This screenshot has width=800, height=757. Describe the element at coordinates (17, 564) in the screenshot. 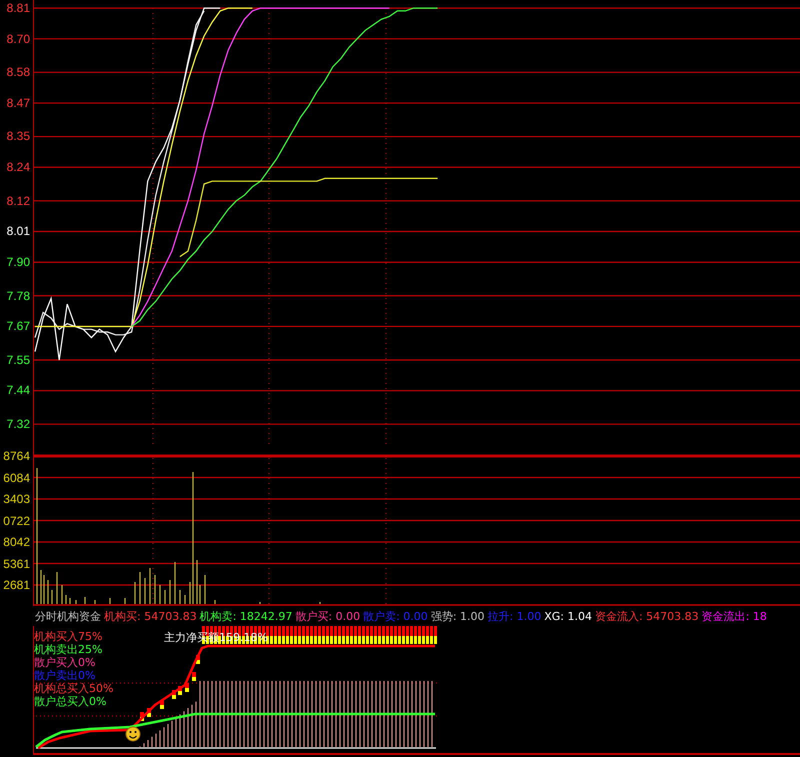

I see `volume-axis-label: 5361` at that location.